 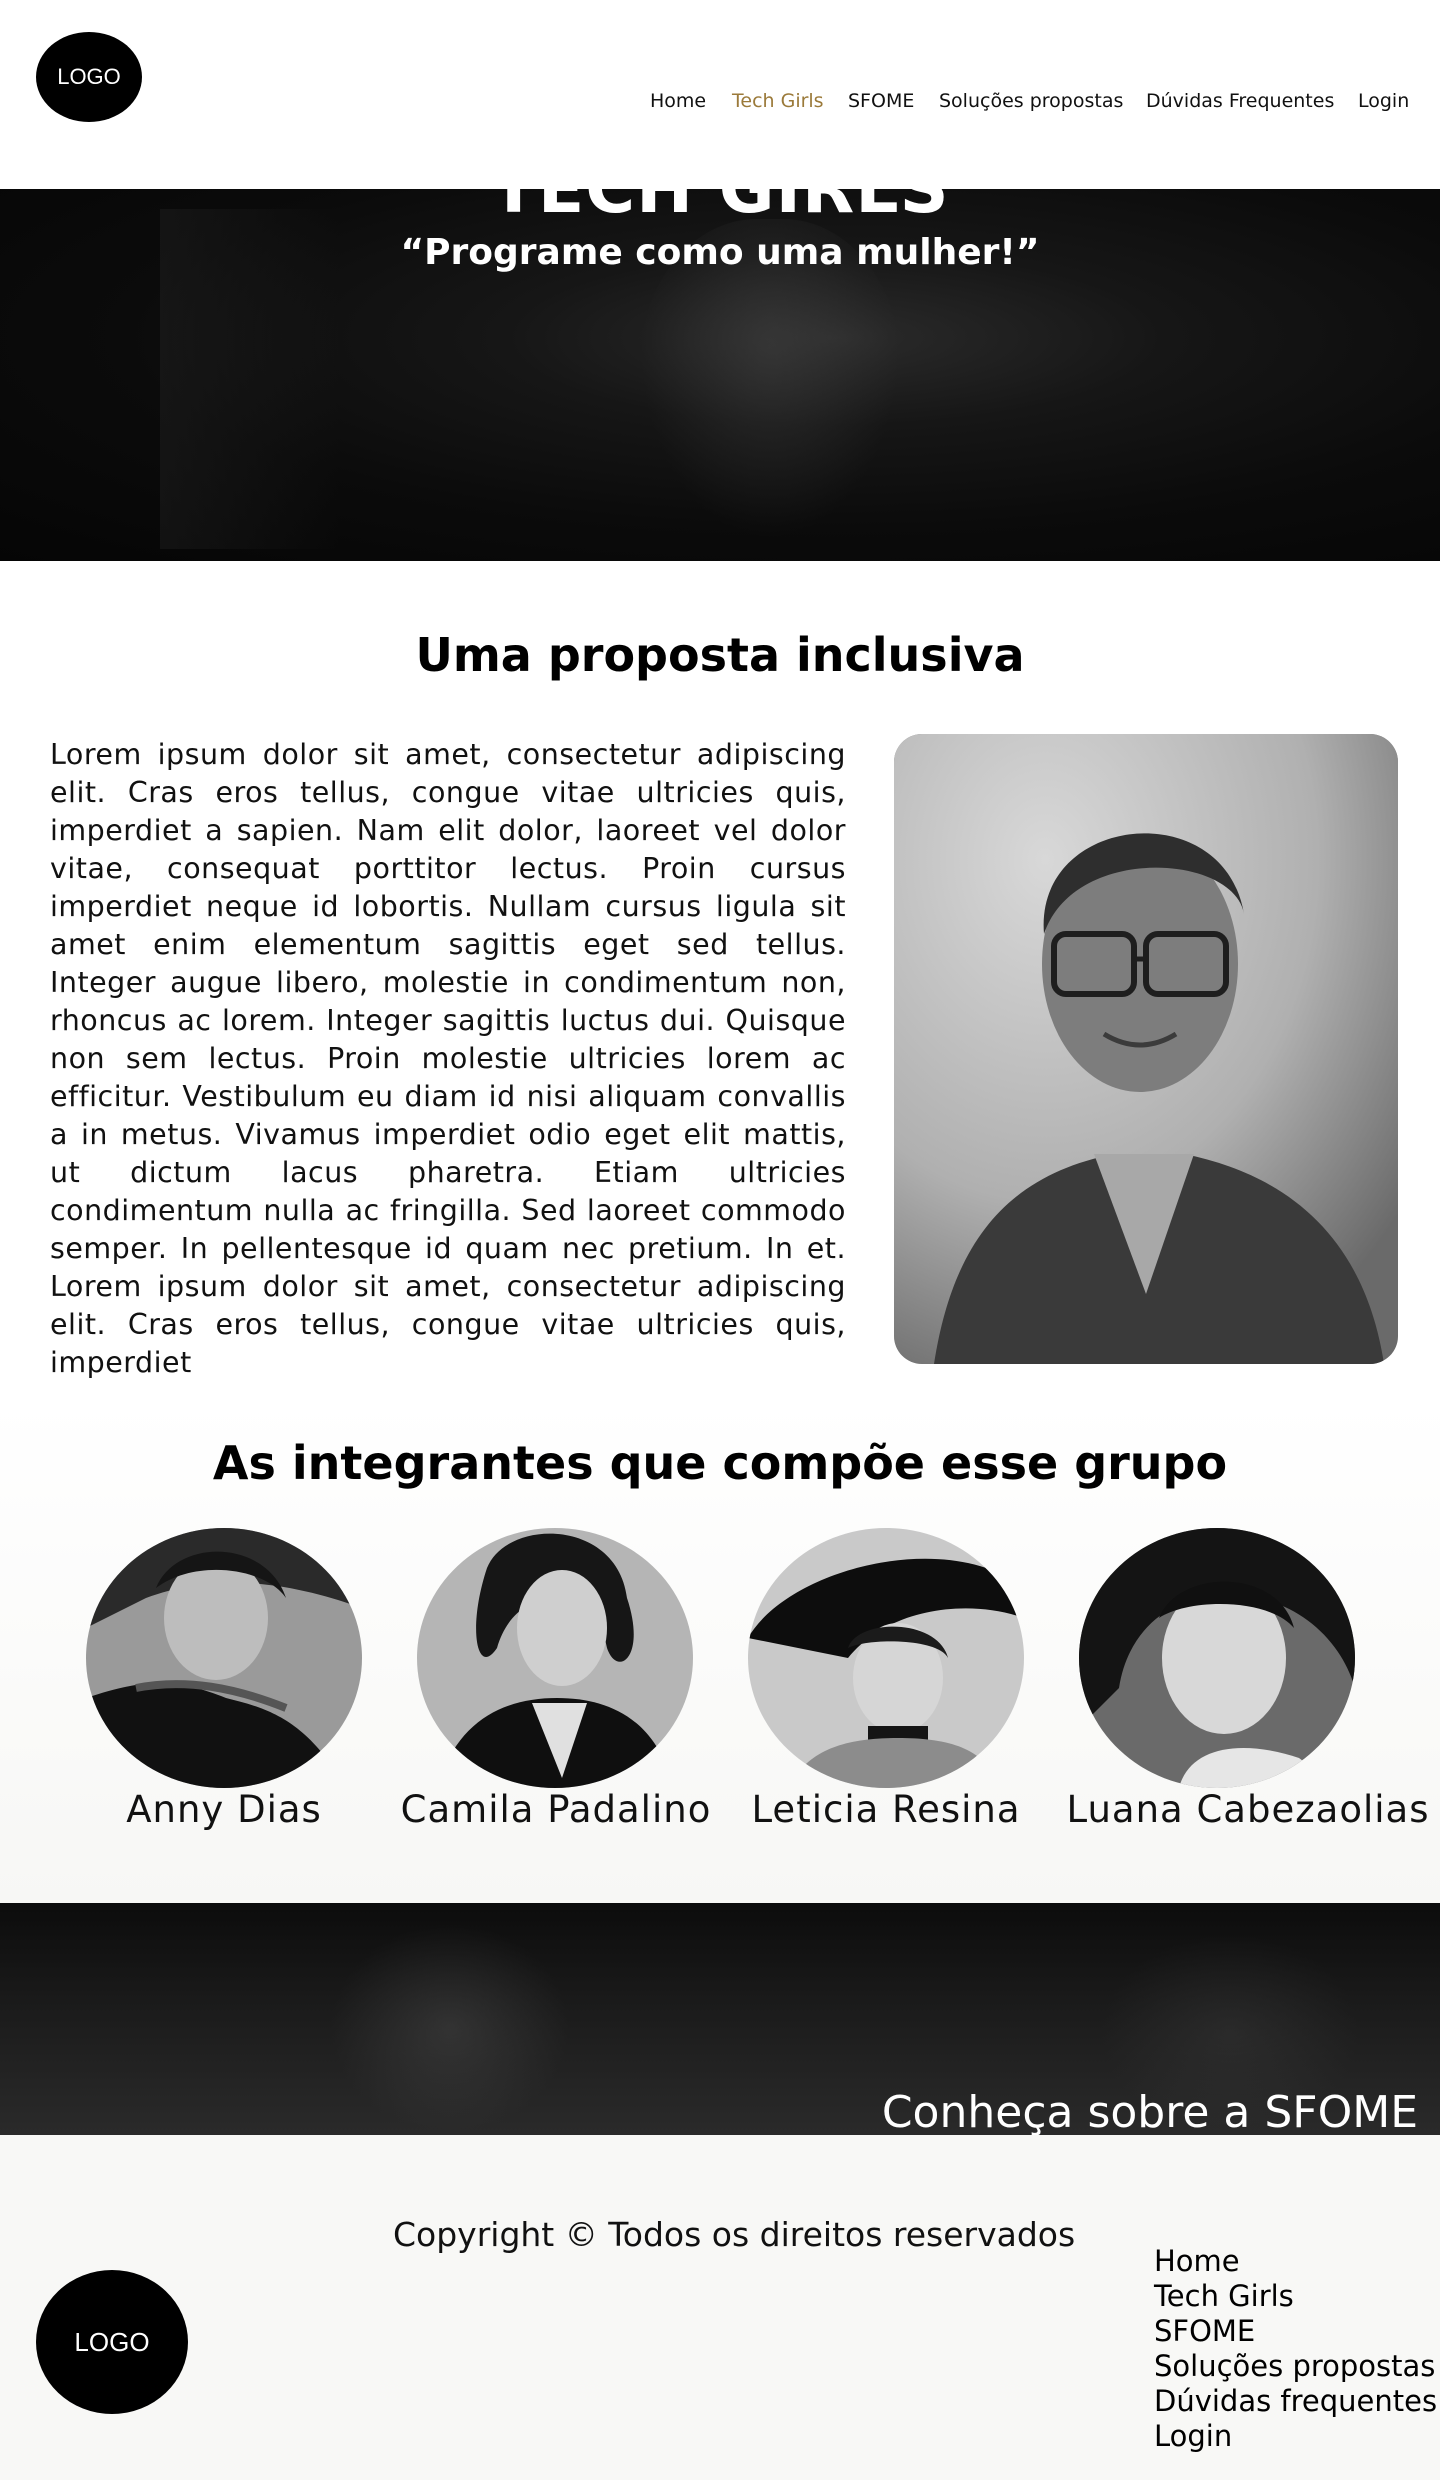 I want to click on member-name: Anny Dias, so click(x=224, y=1809).